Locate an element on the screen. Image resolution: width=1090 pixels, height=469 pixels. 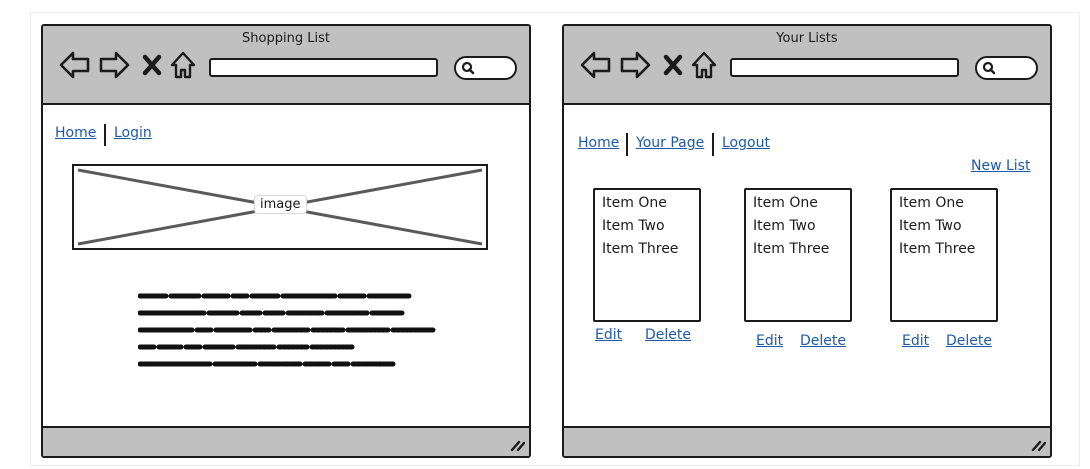
browser-titlebar: Your Lists is located at coordinates (807, 65).